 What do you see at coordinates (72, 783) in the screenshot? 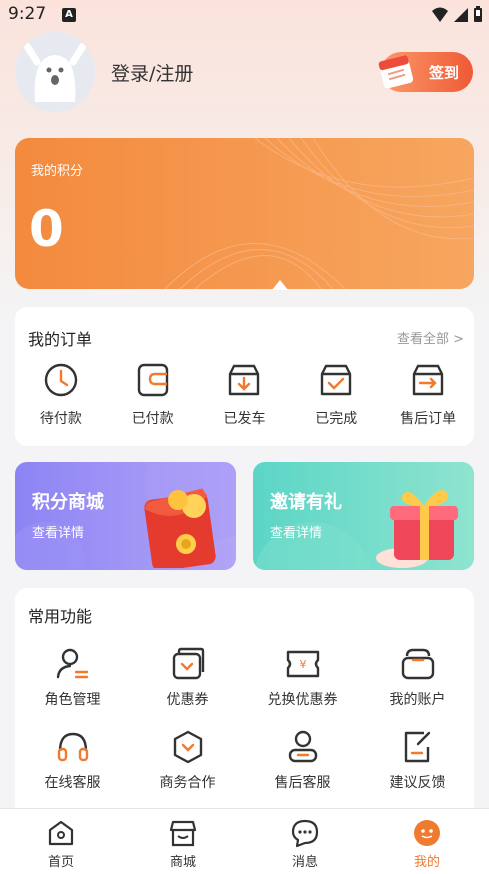
I see `function-label: 在线客服` at bounding box center [72, 783].